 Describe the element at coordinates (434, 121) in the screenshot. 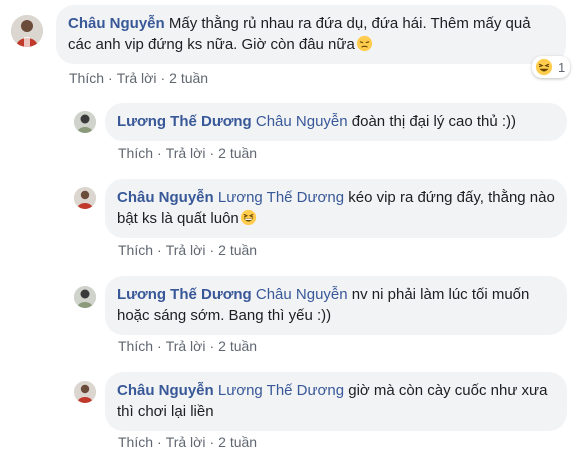

I see `comment-text: đoàn thị đại lý cao thủ :))` at that location.